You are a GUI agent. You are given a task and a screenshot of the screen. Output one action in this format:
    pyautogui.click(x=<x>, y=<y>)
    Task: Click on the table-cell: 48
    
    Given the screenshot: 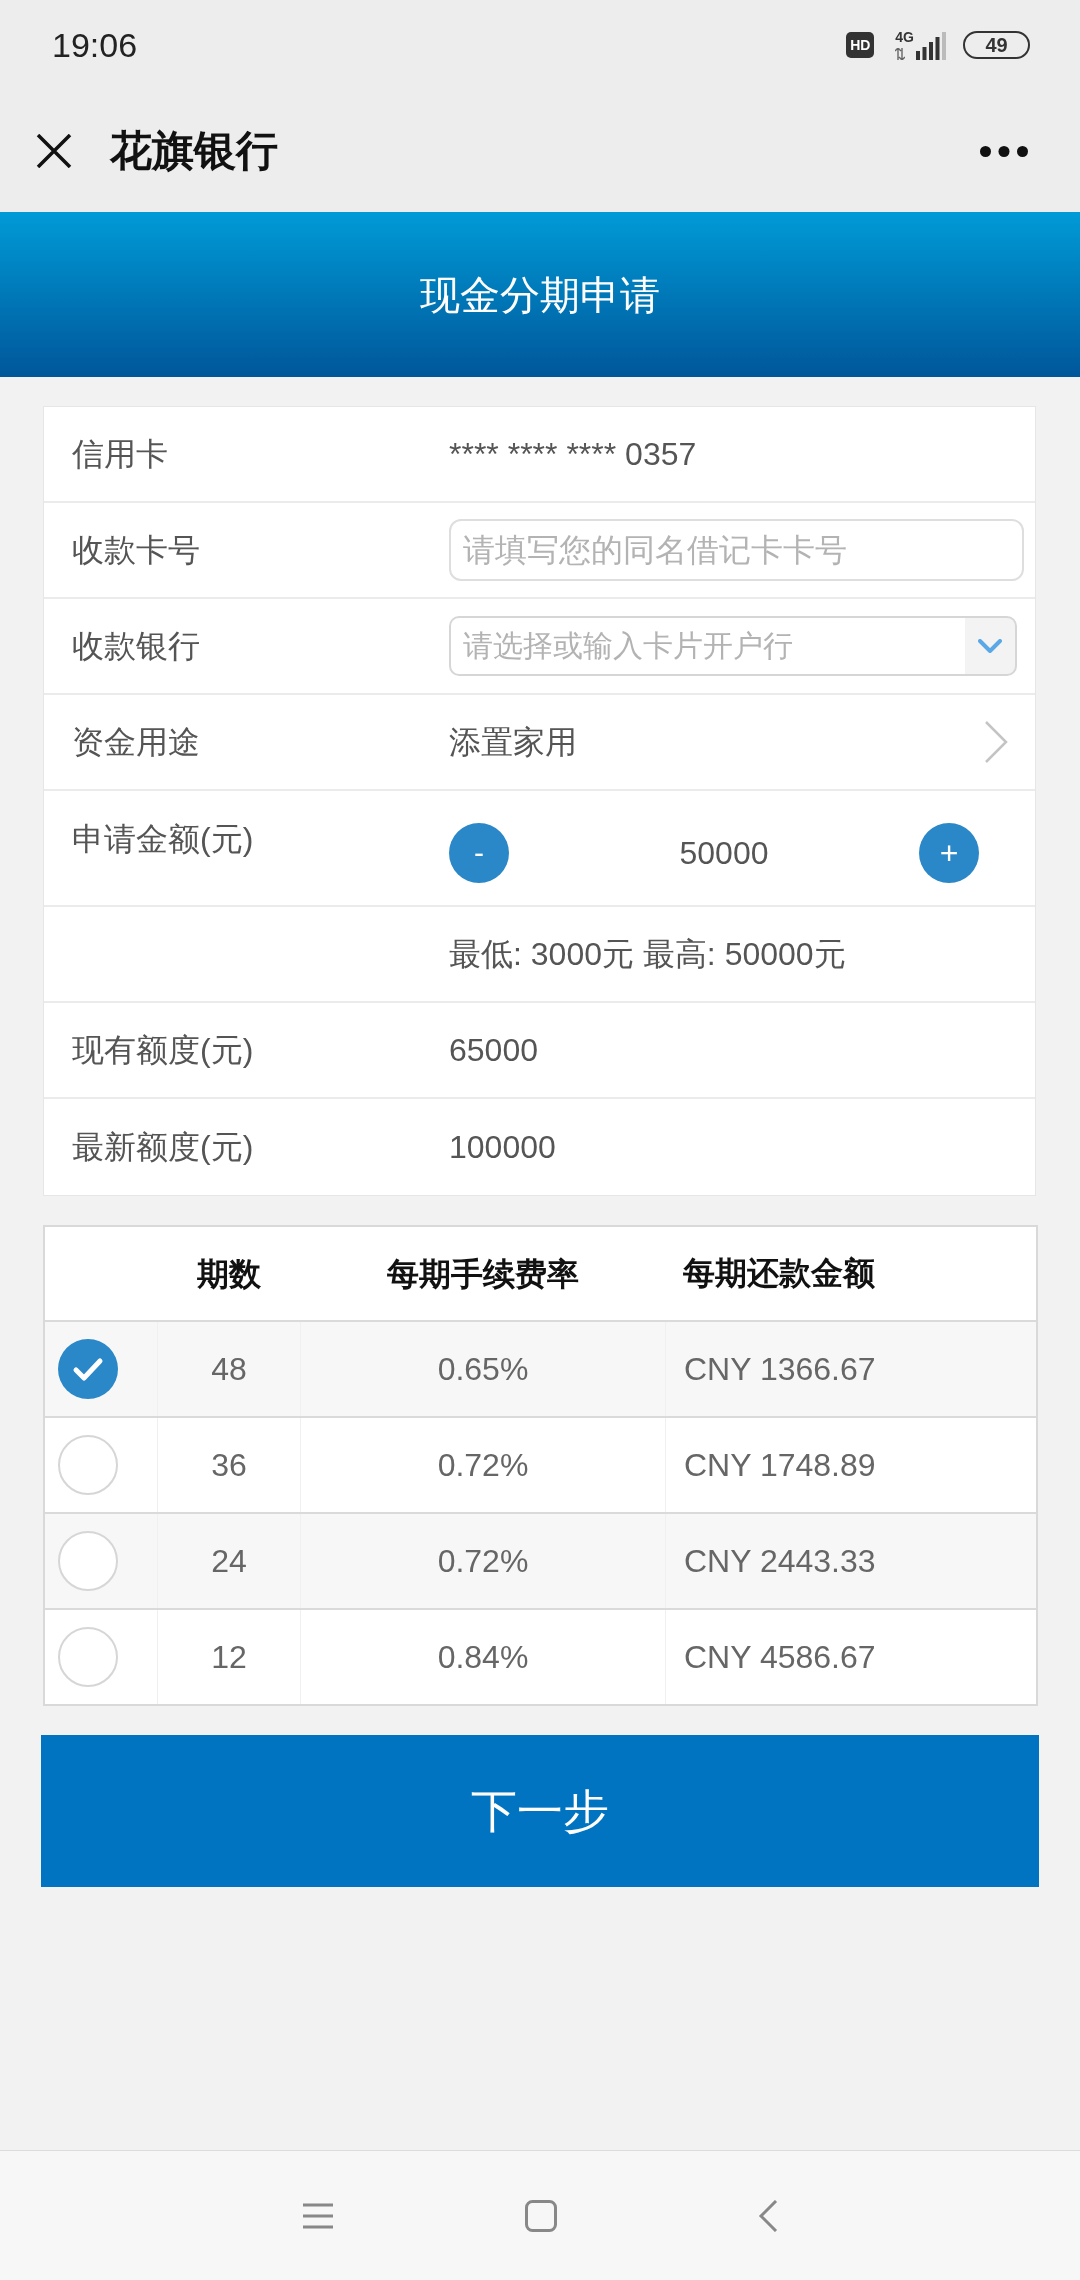 What is the action you would take?
    pyautogui.click(x=229, y=1369)
    